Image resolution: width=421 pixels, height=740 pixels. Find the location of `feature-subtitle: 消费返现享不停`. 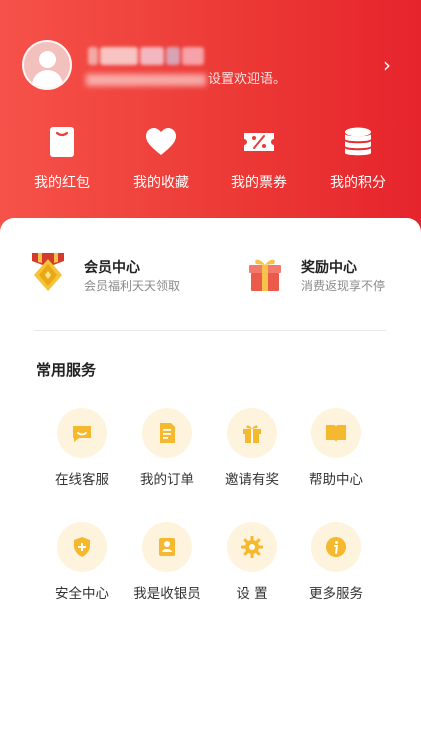

feature-subtitle: 消费返现享不停 is located at coordinates (343, 286).